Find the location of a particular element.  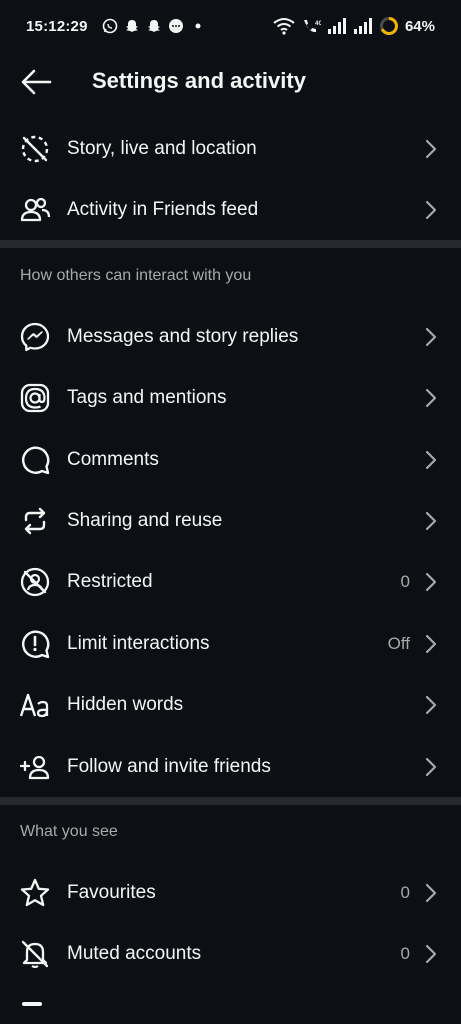

header: Settings and activity is located at coordinates (230, 82).